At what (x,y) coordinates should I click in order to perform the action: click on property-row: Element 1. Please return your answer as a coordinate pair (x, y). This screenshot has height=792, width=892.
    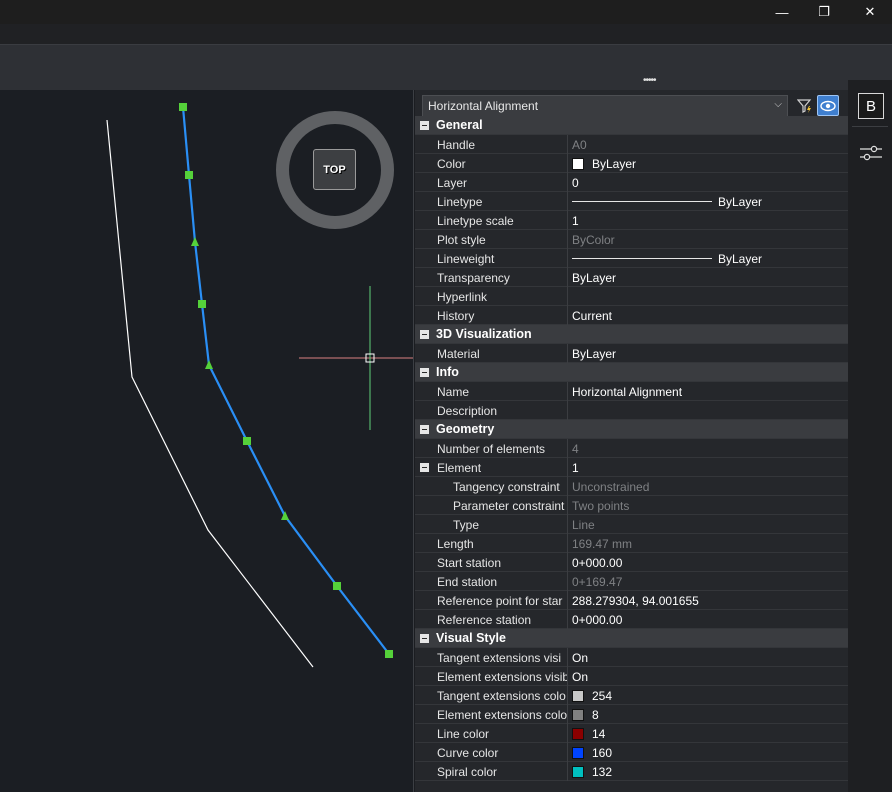
    Looking at the image, I should click on (631, 467).